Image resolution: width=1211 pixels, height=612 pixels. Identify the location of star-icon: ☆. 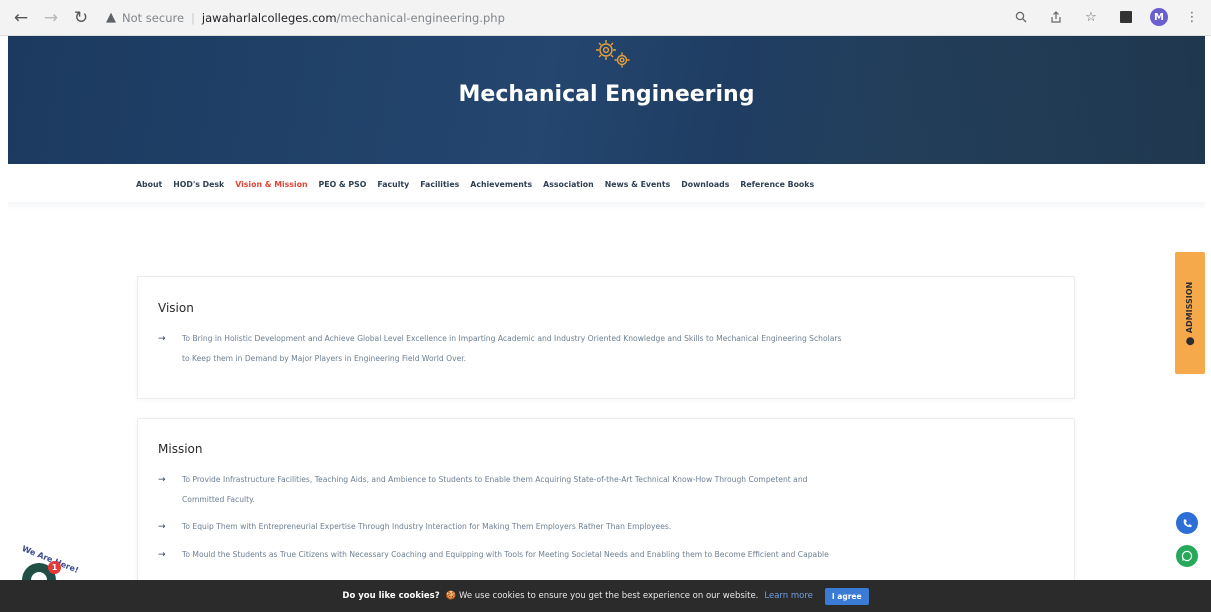
(1091, 17).